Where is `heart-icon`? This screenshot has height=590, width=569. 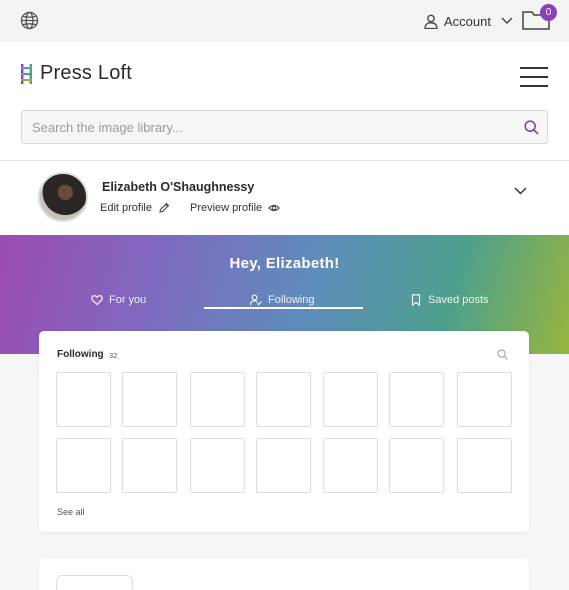
heart-icon is located at coordinates (97, 300).